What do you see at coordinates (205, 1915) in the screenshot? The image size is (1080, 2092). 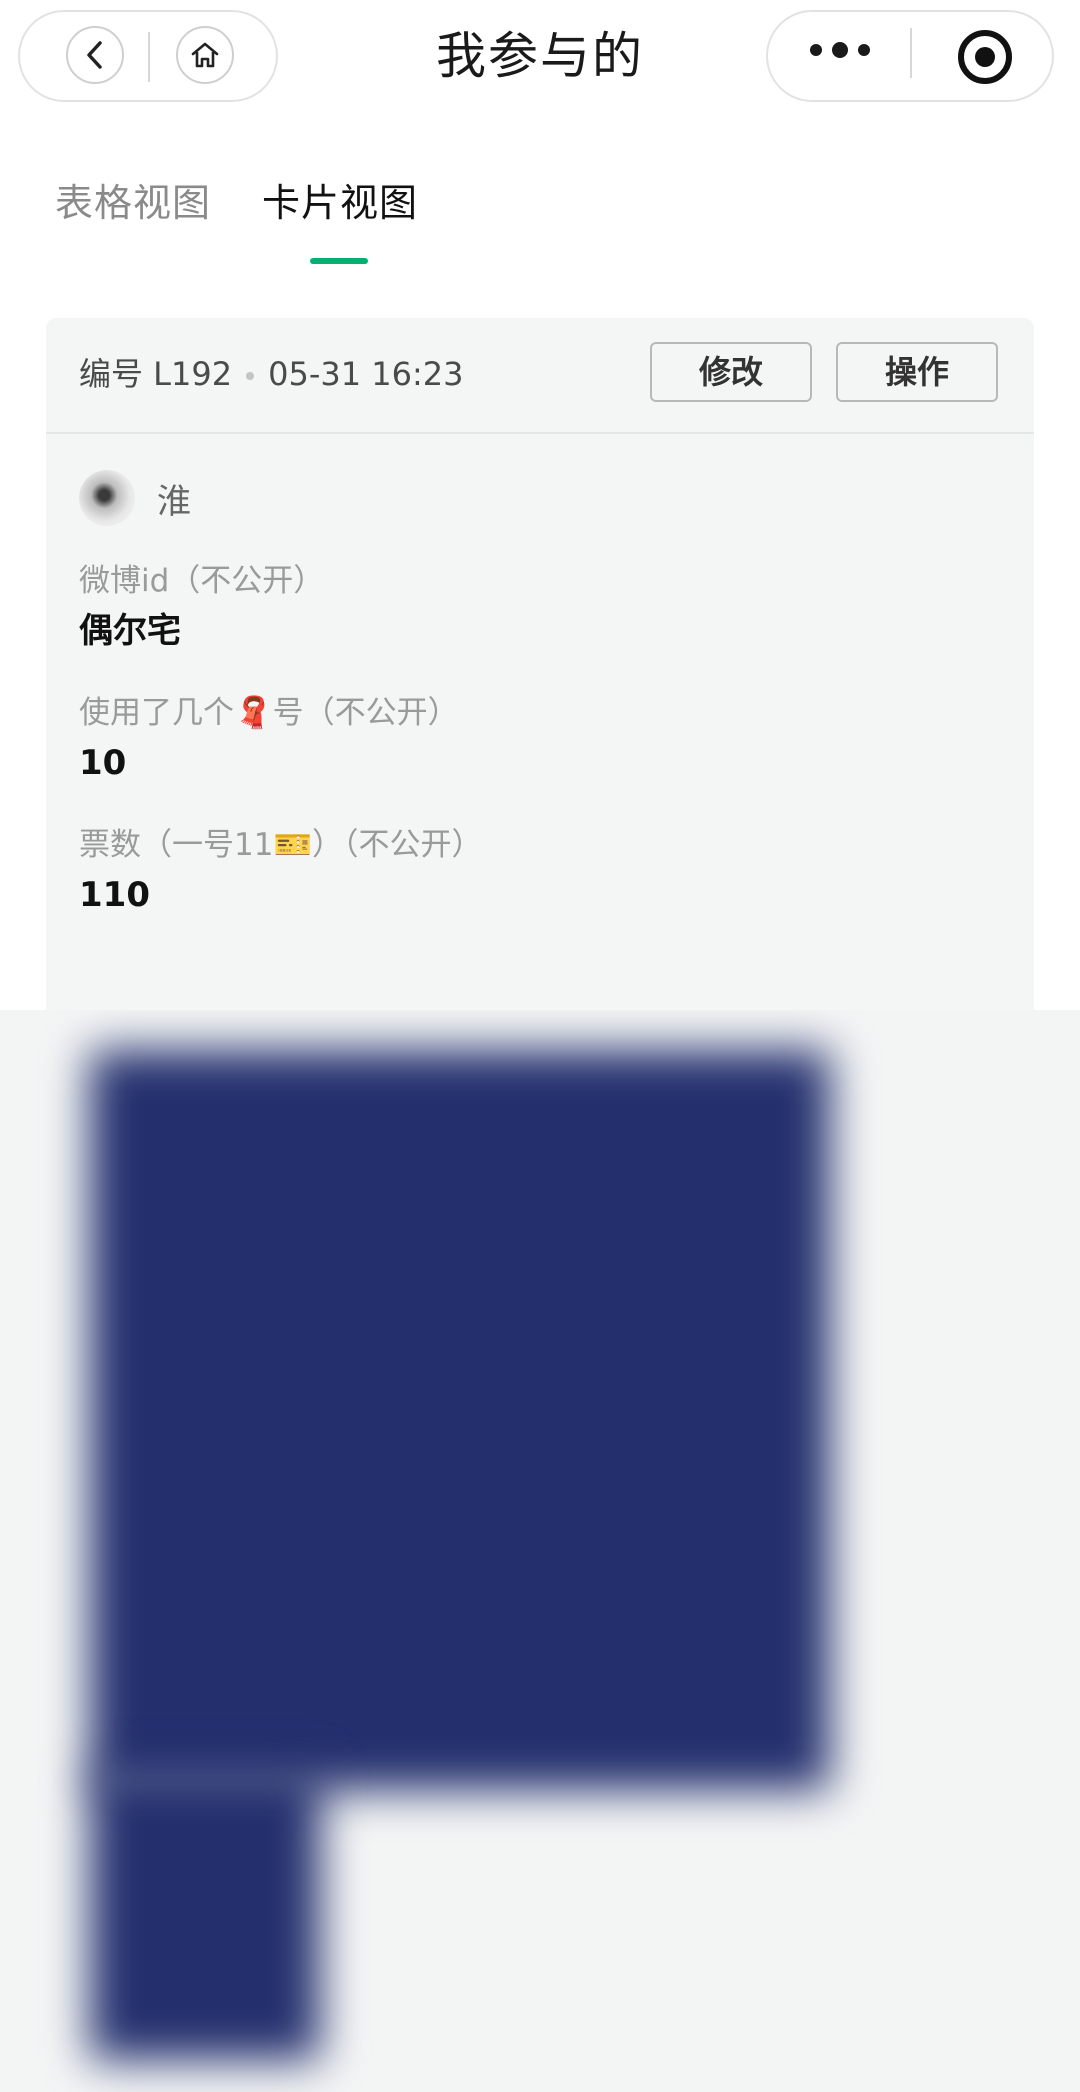 I see `blurred-image-tail` at bounding box center [205, 1915].